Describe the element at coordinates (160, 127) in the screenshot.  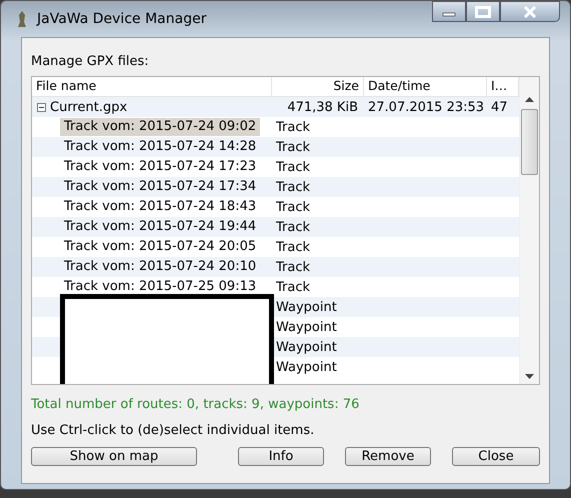
I see `track-name: Track vom: 2015-07-24 09:02` at that location.